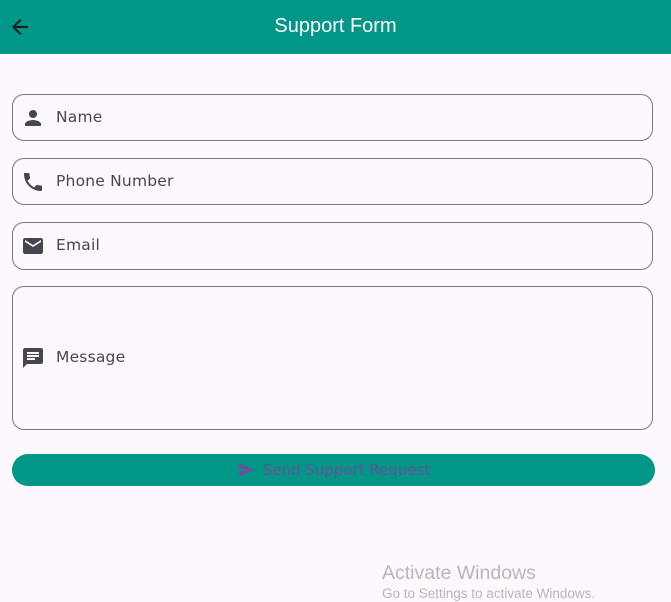  What do you see at coordinates (115, 181) in the screenshot?
I see `phone-number-field-label: Phone Number` at bounding box center [115, 181].